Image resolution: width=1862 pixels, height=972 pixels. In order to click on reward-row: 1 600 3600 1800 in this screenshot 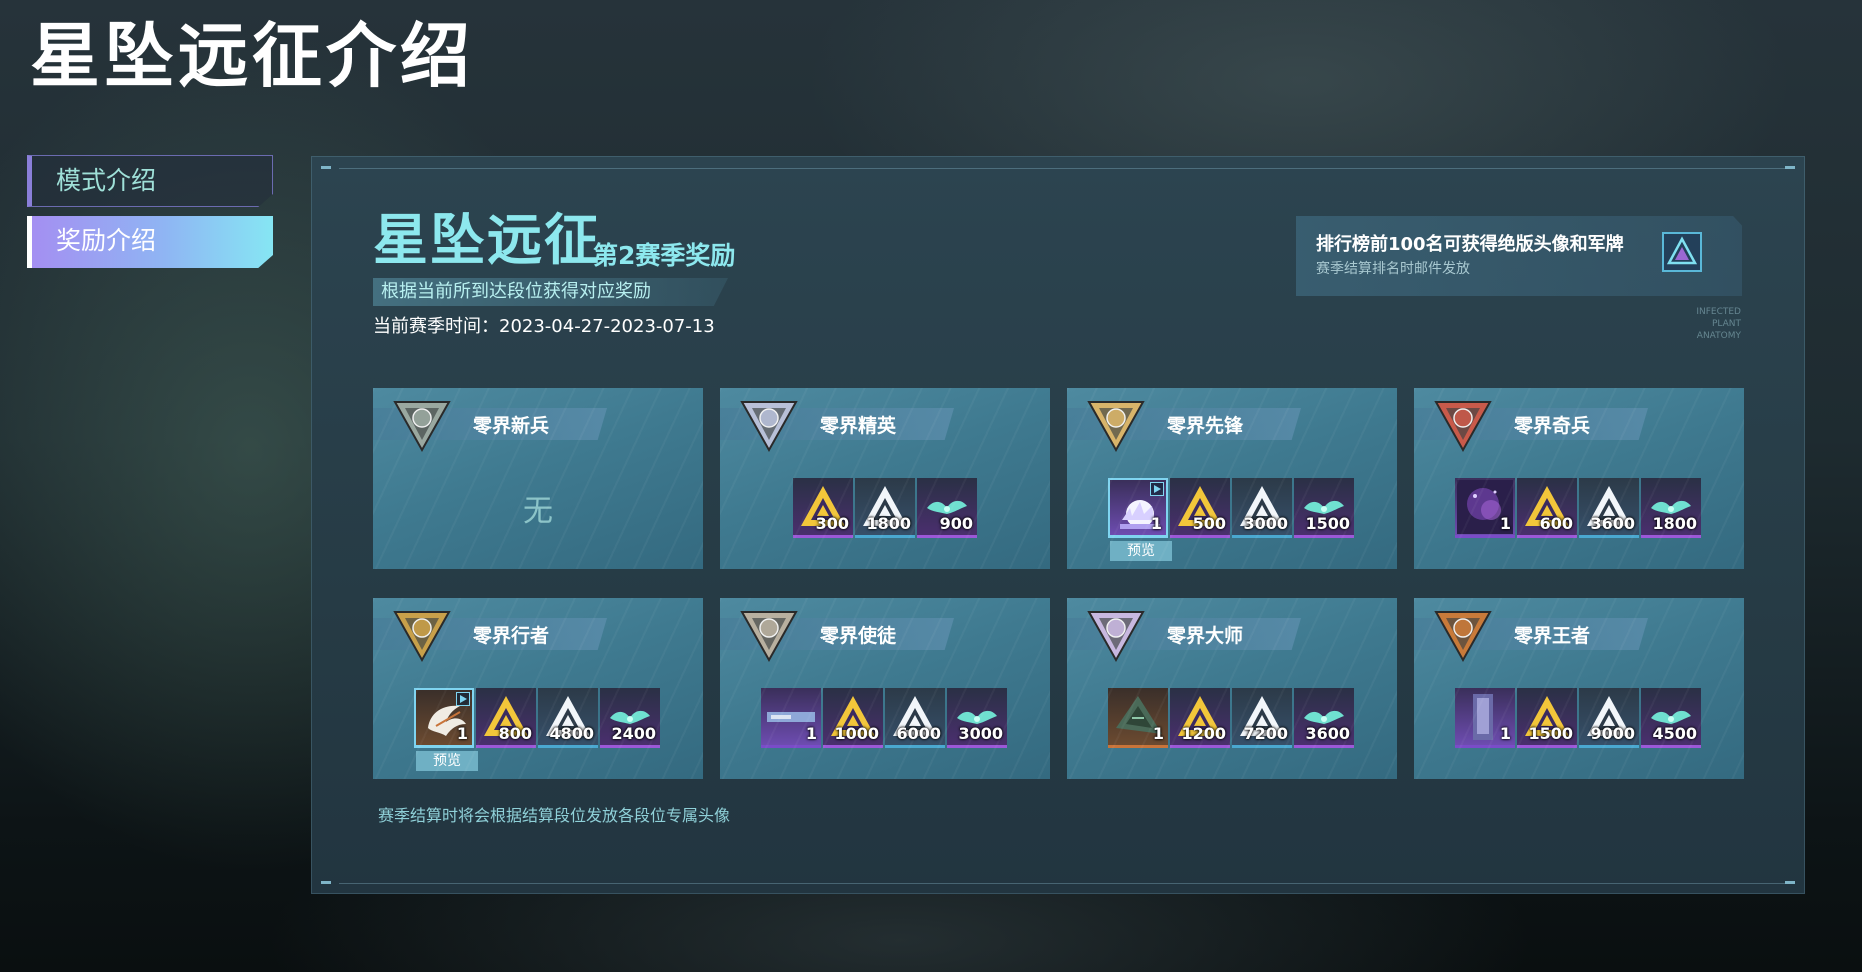, I will do `click(1578, 508)`.